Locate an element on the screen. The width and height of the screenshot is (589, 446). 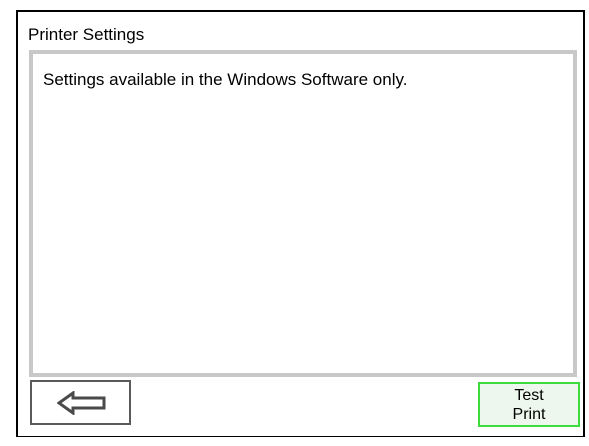
screen-title: Printer Settings is located at coordinates (86, 34).